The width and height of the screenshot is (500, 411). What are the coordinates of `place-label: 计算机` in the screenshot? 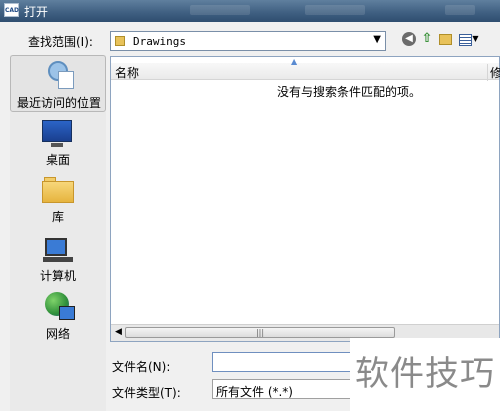 It's located at (57, 276).